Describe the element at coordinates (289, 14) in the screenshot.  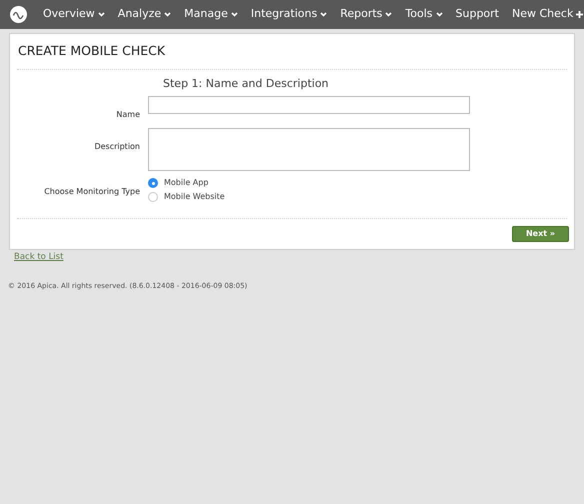
I see `nav-item: Integrations` at that location.